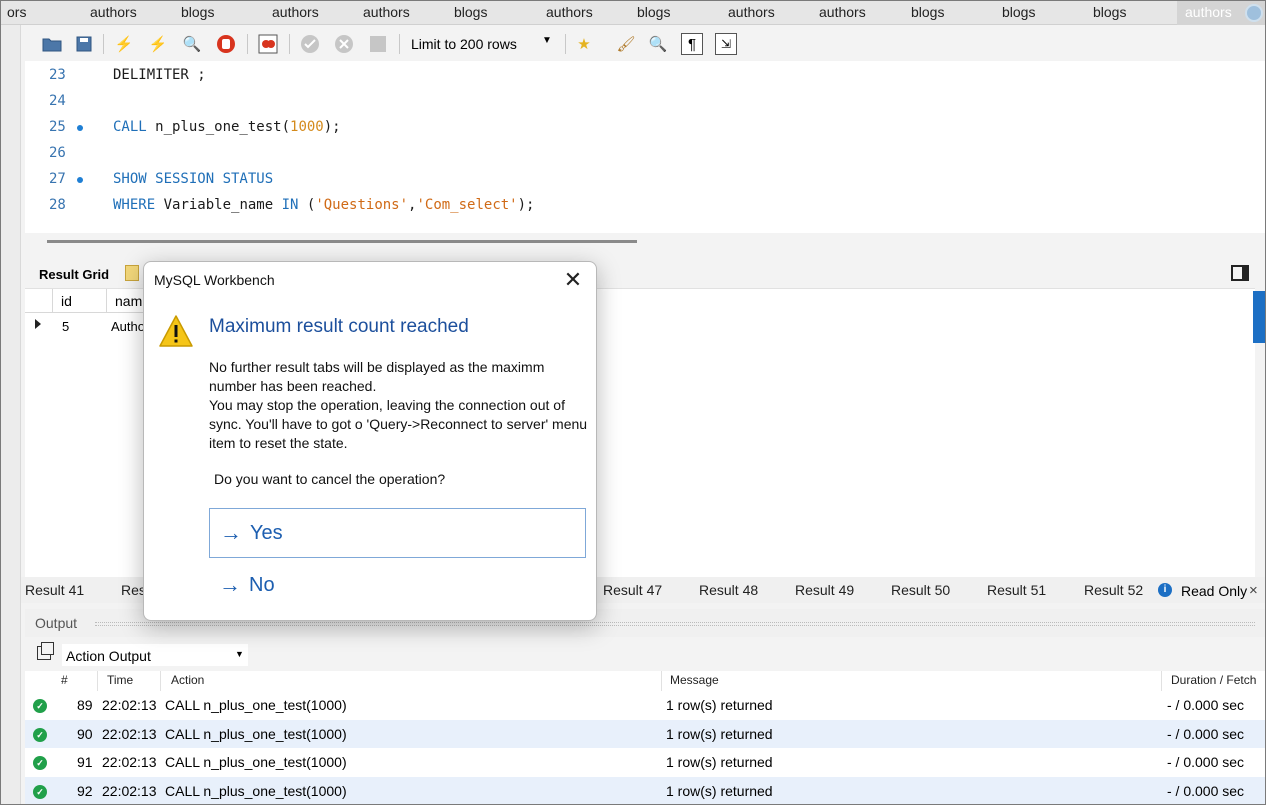  What do you see at coordinates (378, 44) in the screenshot?
I see `autocommit-icon` at bounding box center [378, 44].